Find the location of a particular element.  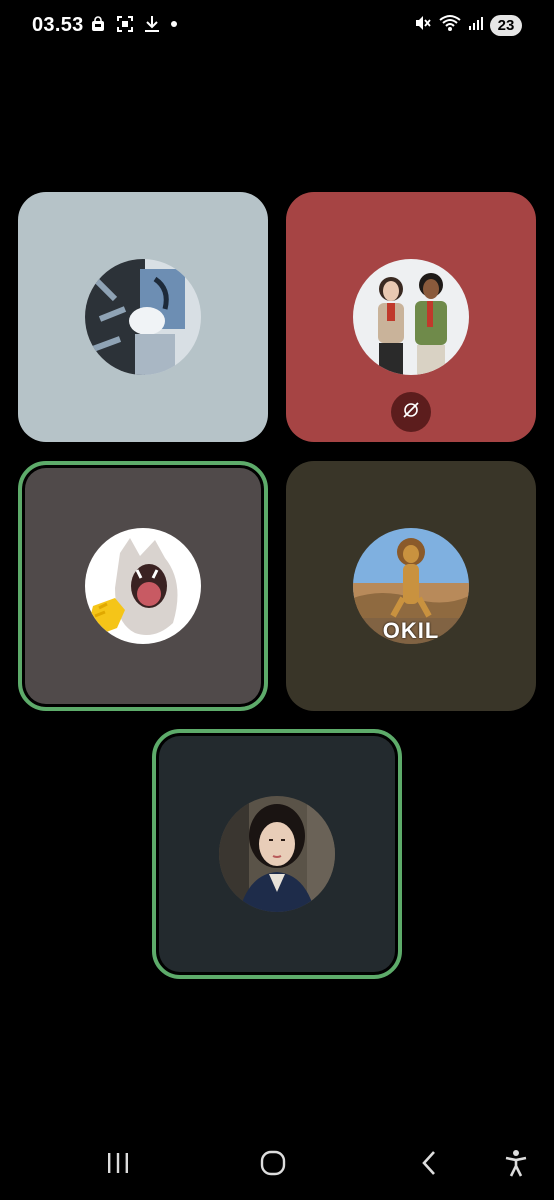

wifi-icon is located at coordinates (450, 25).